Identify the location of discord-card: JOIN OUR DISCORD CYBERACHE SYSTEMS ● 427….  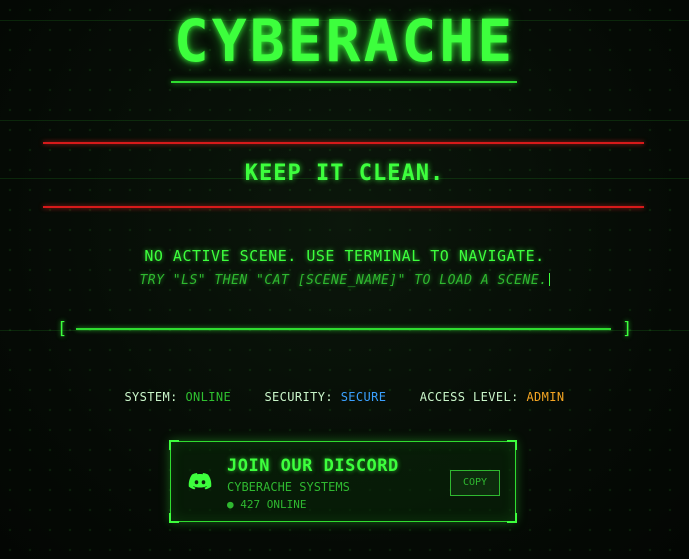
(343, 481).